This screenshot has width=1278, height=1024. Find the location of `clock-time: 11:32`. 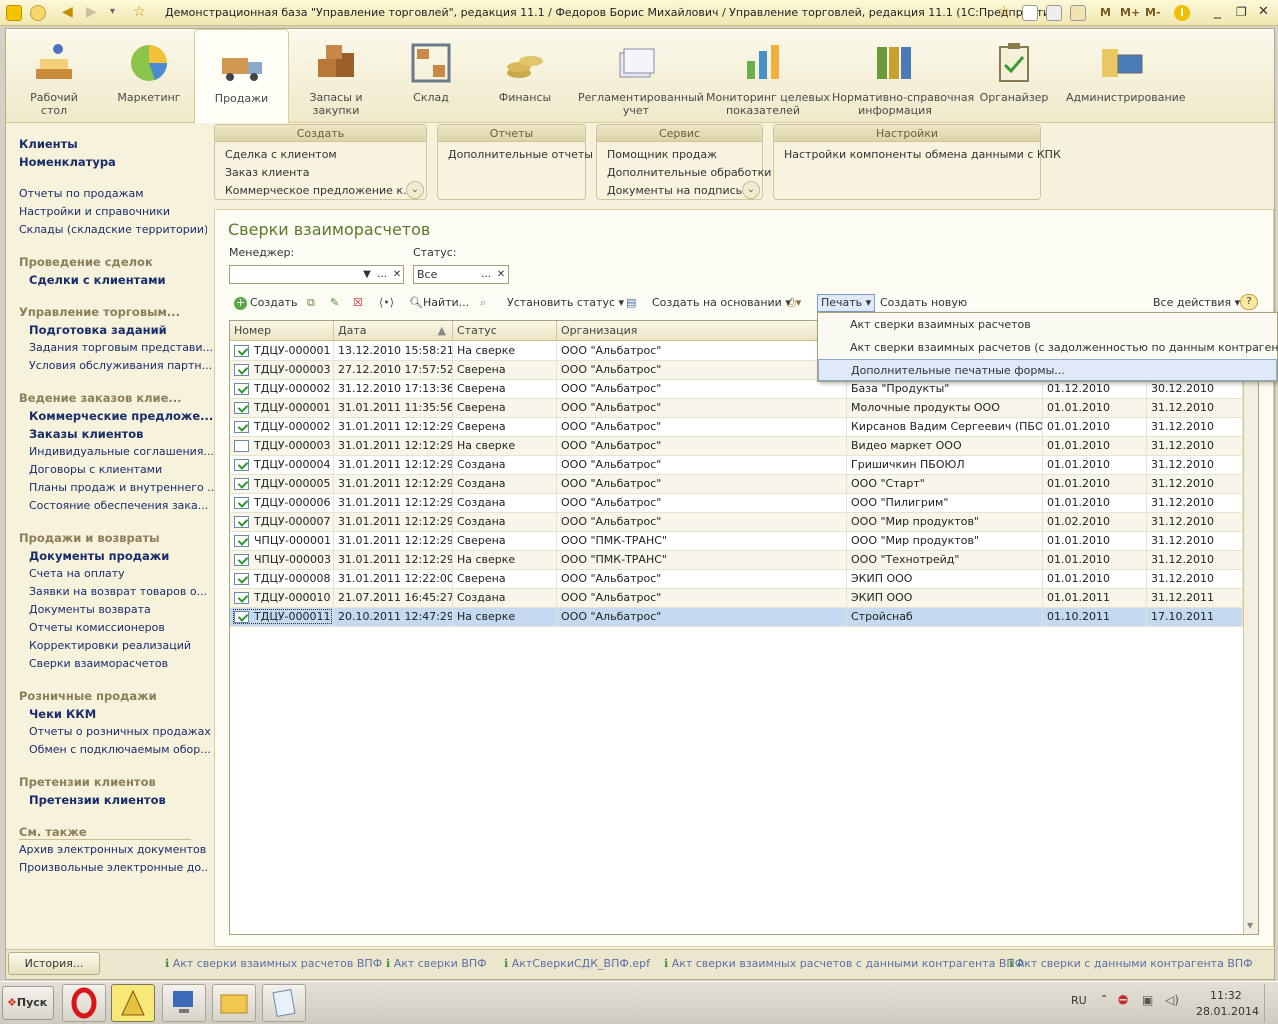

clock-time: 11:32 is located at coordinates (1226, 995).